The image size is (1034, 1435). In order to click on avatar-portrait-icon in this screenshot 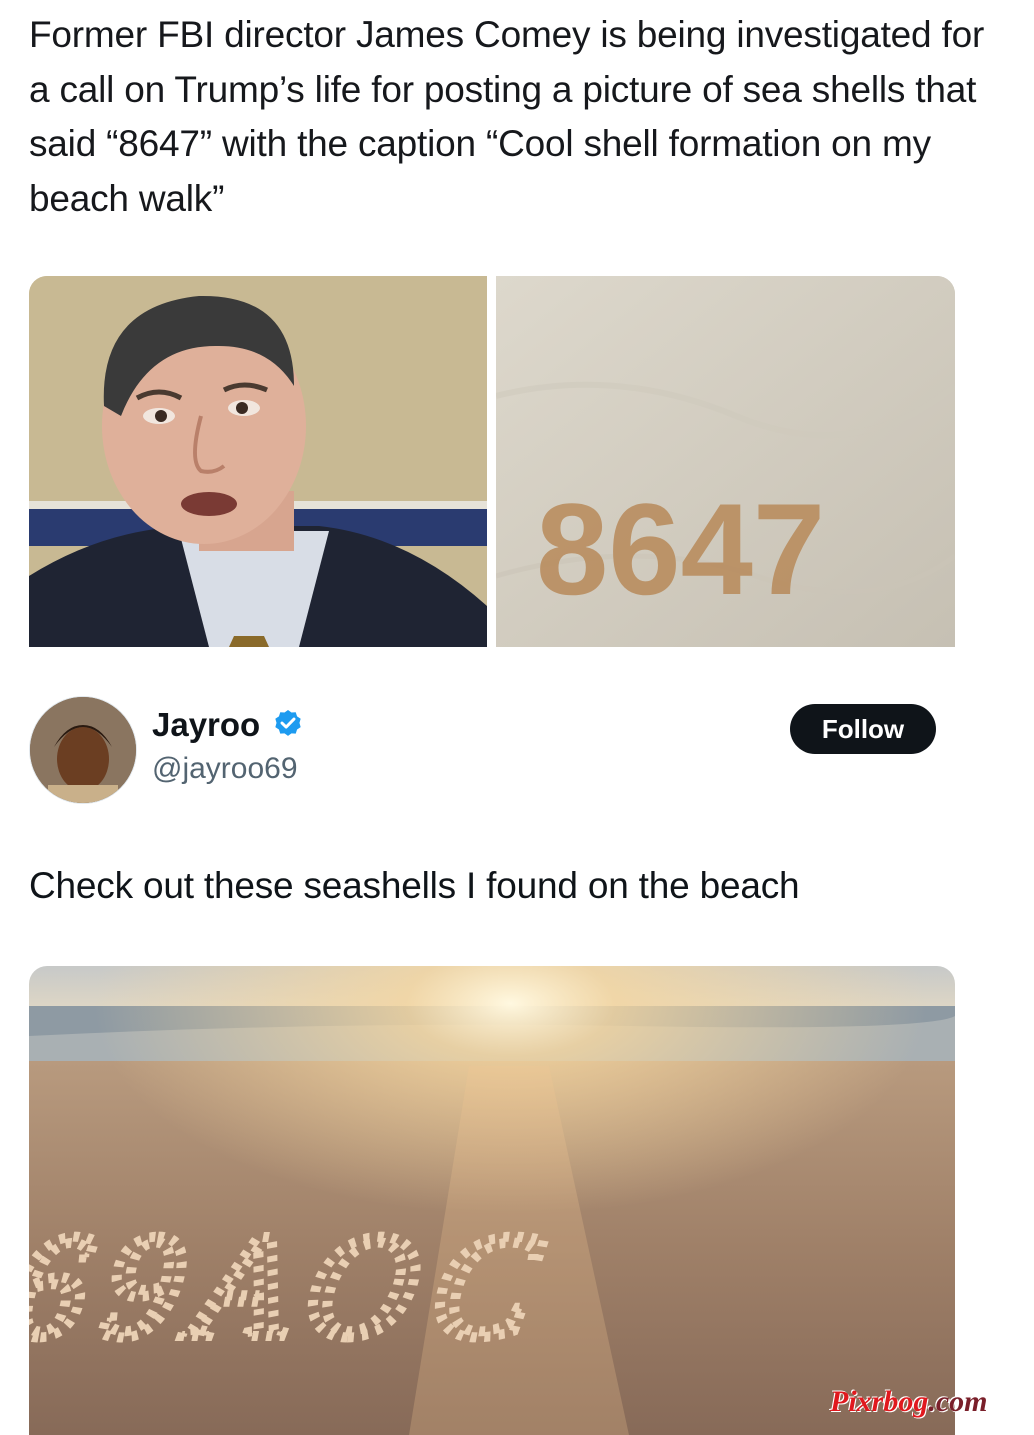, I will do `click(83, 750)`.